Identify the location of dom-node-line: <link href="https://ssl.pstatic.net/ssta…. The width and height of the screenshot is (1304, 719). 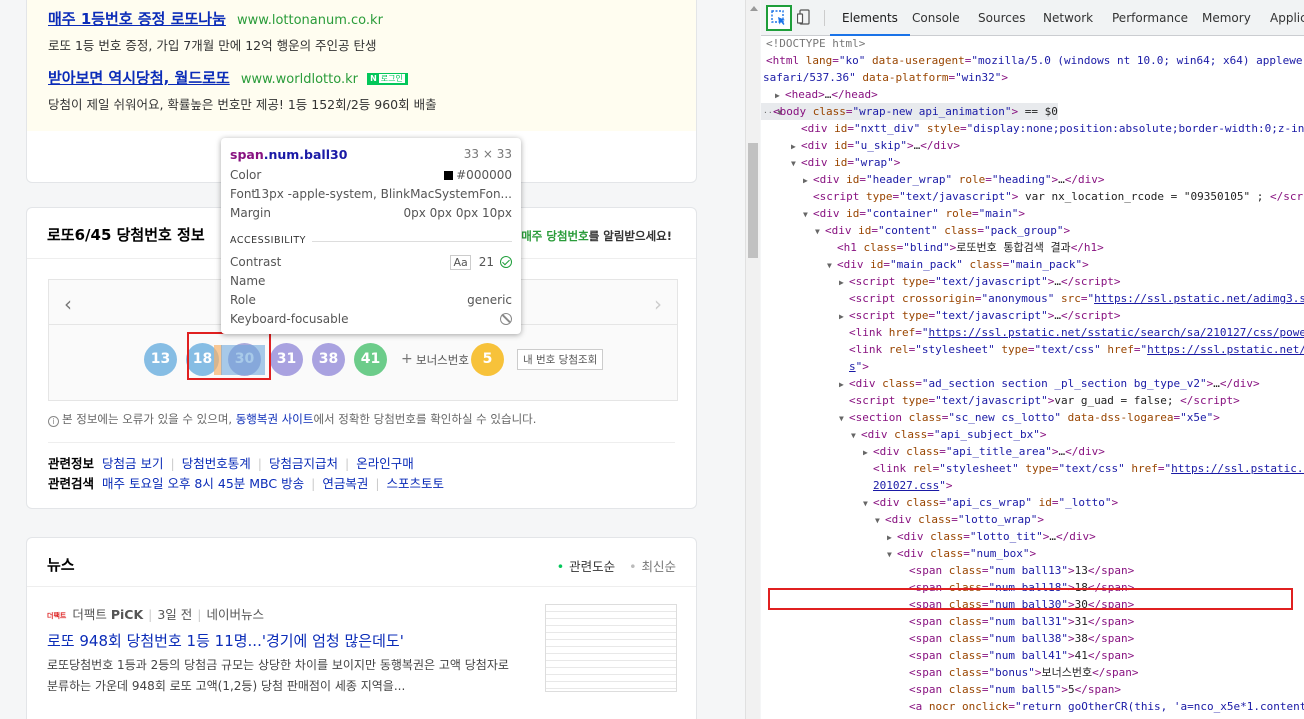
(1032, 332).